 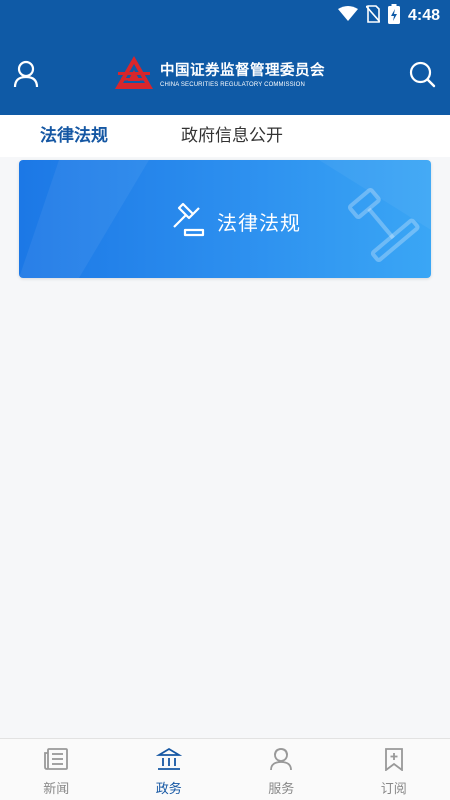 I want to click on laws-banner: 法律法规, so click(x=225, y=219).